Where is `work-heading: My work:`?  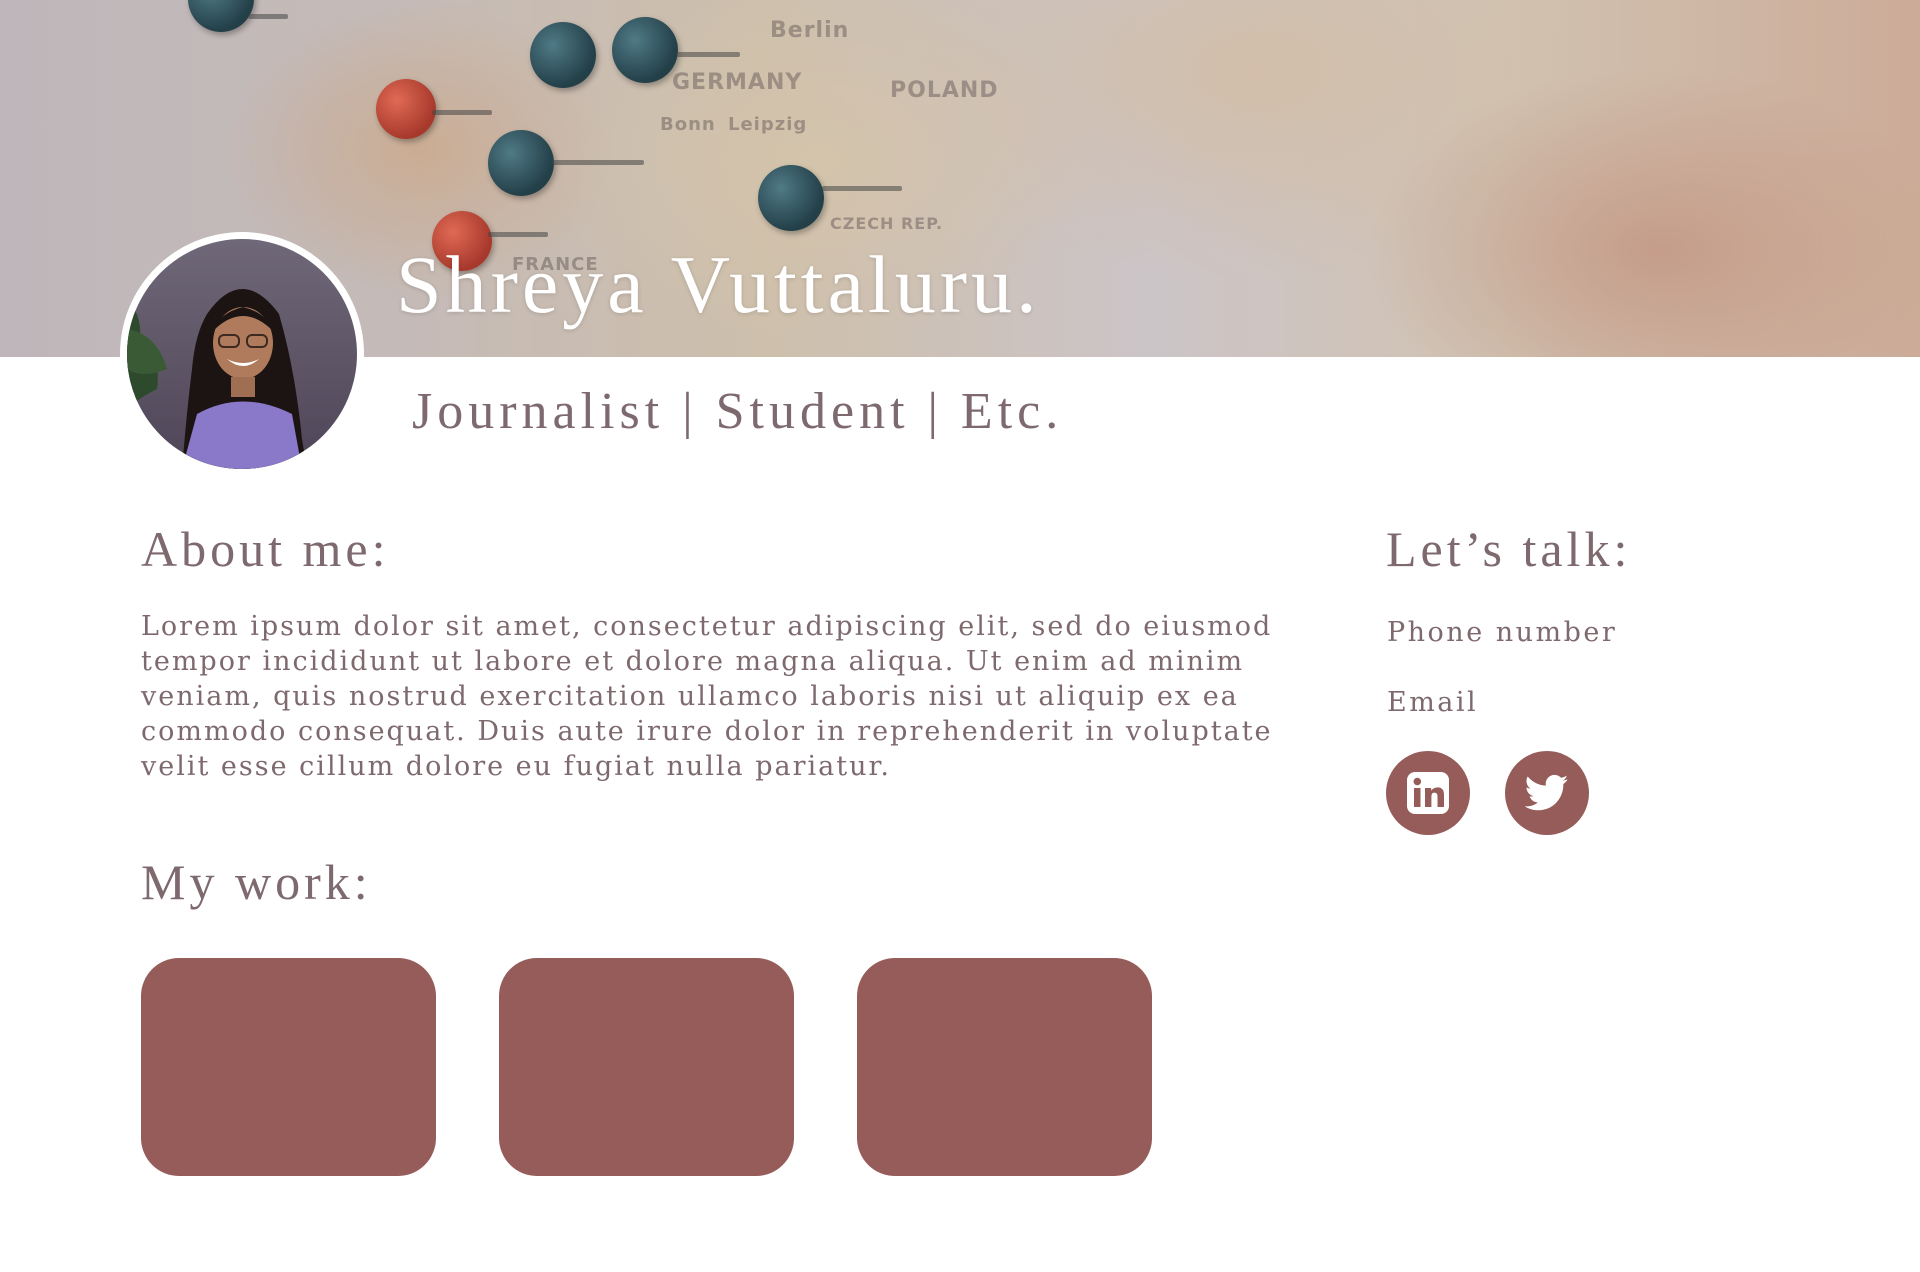
work-heading: My work: is located at coordinates (256, 882).